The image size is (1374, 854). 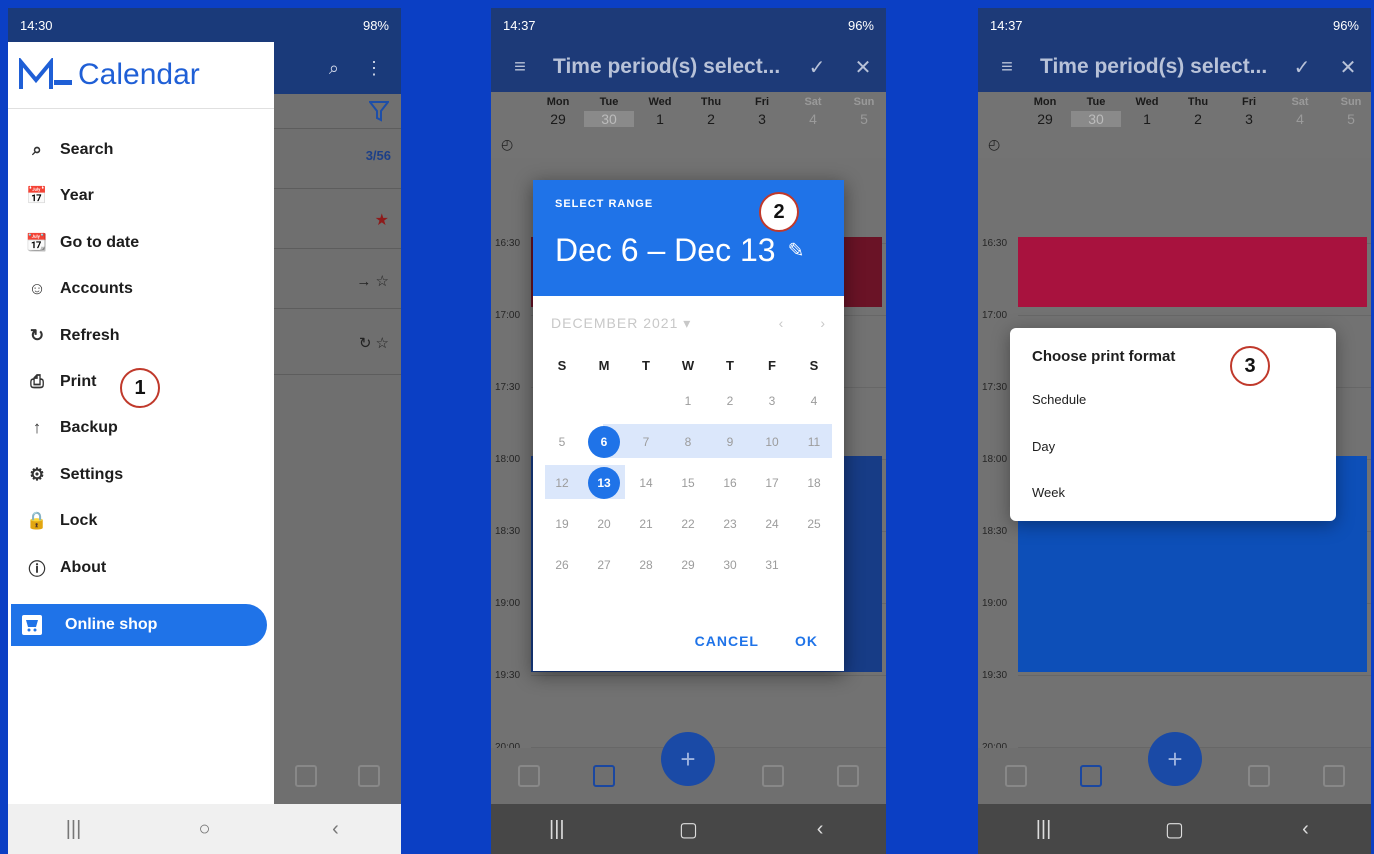 I want to click on event-block-red, so click(x=1192, y=272).